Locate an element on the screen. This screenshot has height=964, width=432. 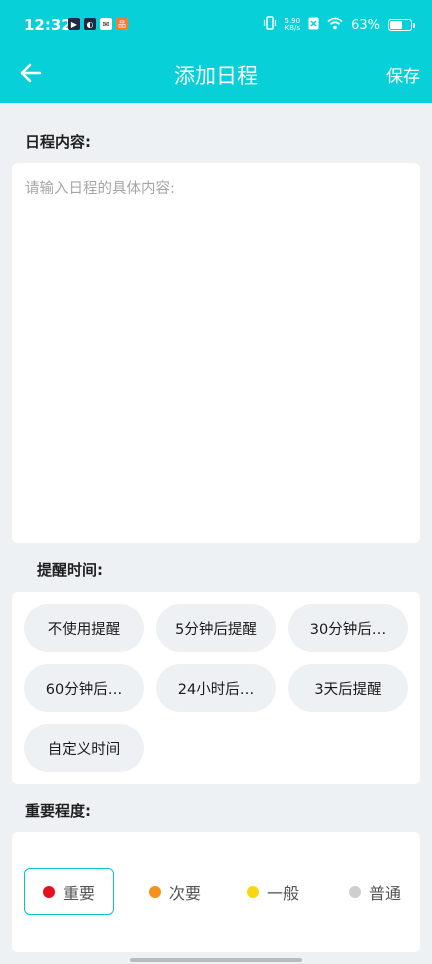
video-app-icon: ▶ is located at coordinates (74, 24).